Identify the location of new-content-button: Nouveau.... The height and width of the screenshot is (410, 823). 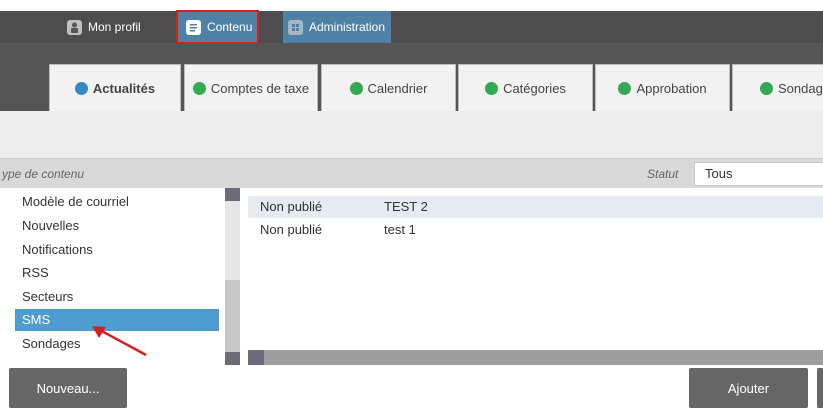
(68, 388).